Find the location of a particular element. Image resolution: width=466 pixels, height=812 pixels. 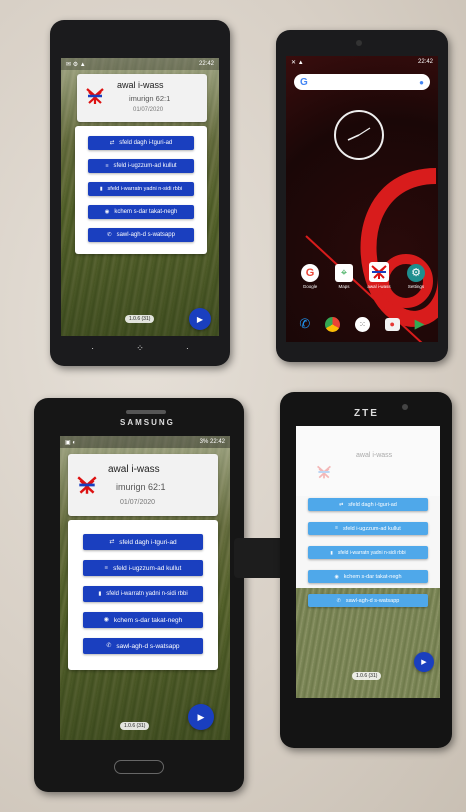

back-icon: · is located at coordinates (92, 348).